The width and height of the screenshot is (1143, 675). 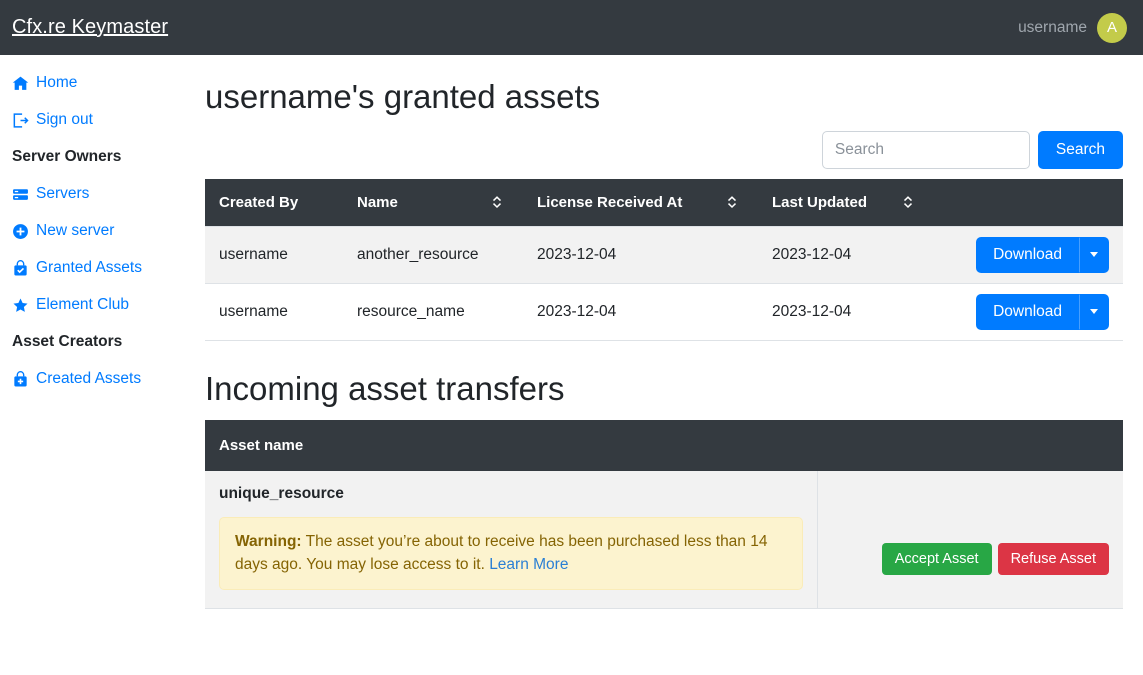 I want to click on section-title-incoming-transfers: Incoming asset transfers, so click(x=385, y=388).